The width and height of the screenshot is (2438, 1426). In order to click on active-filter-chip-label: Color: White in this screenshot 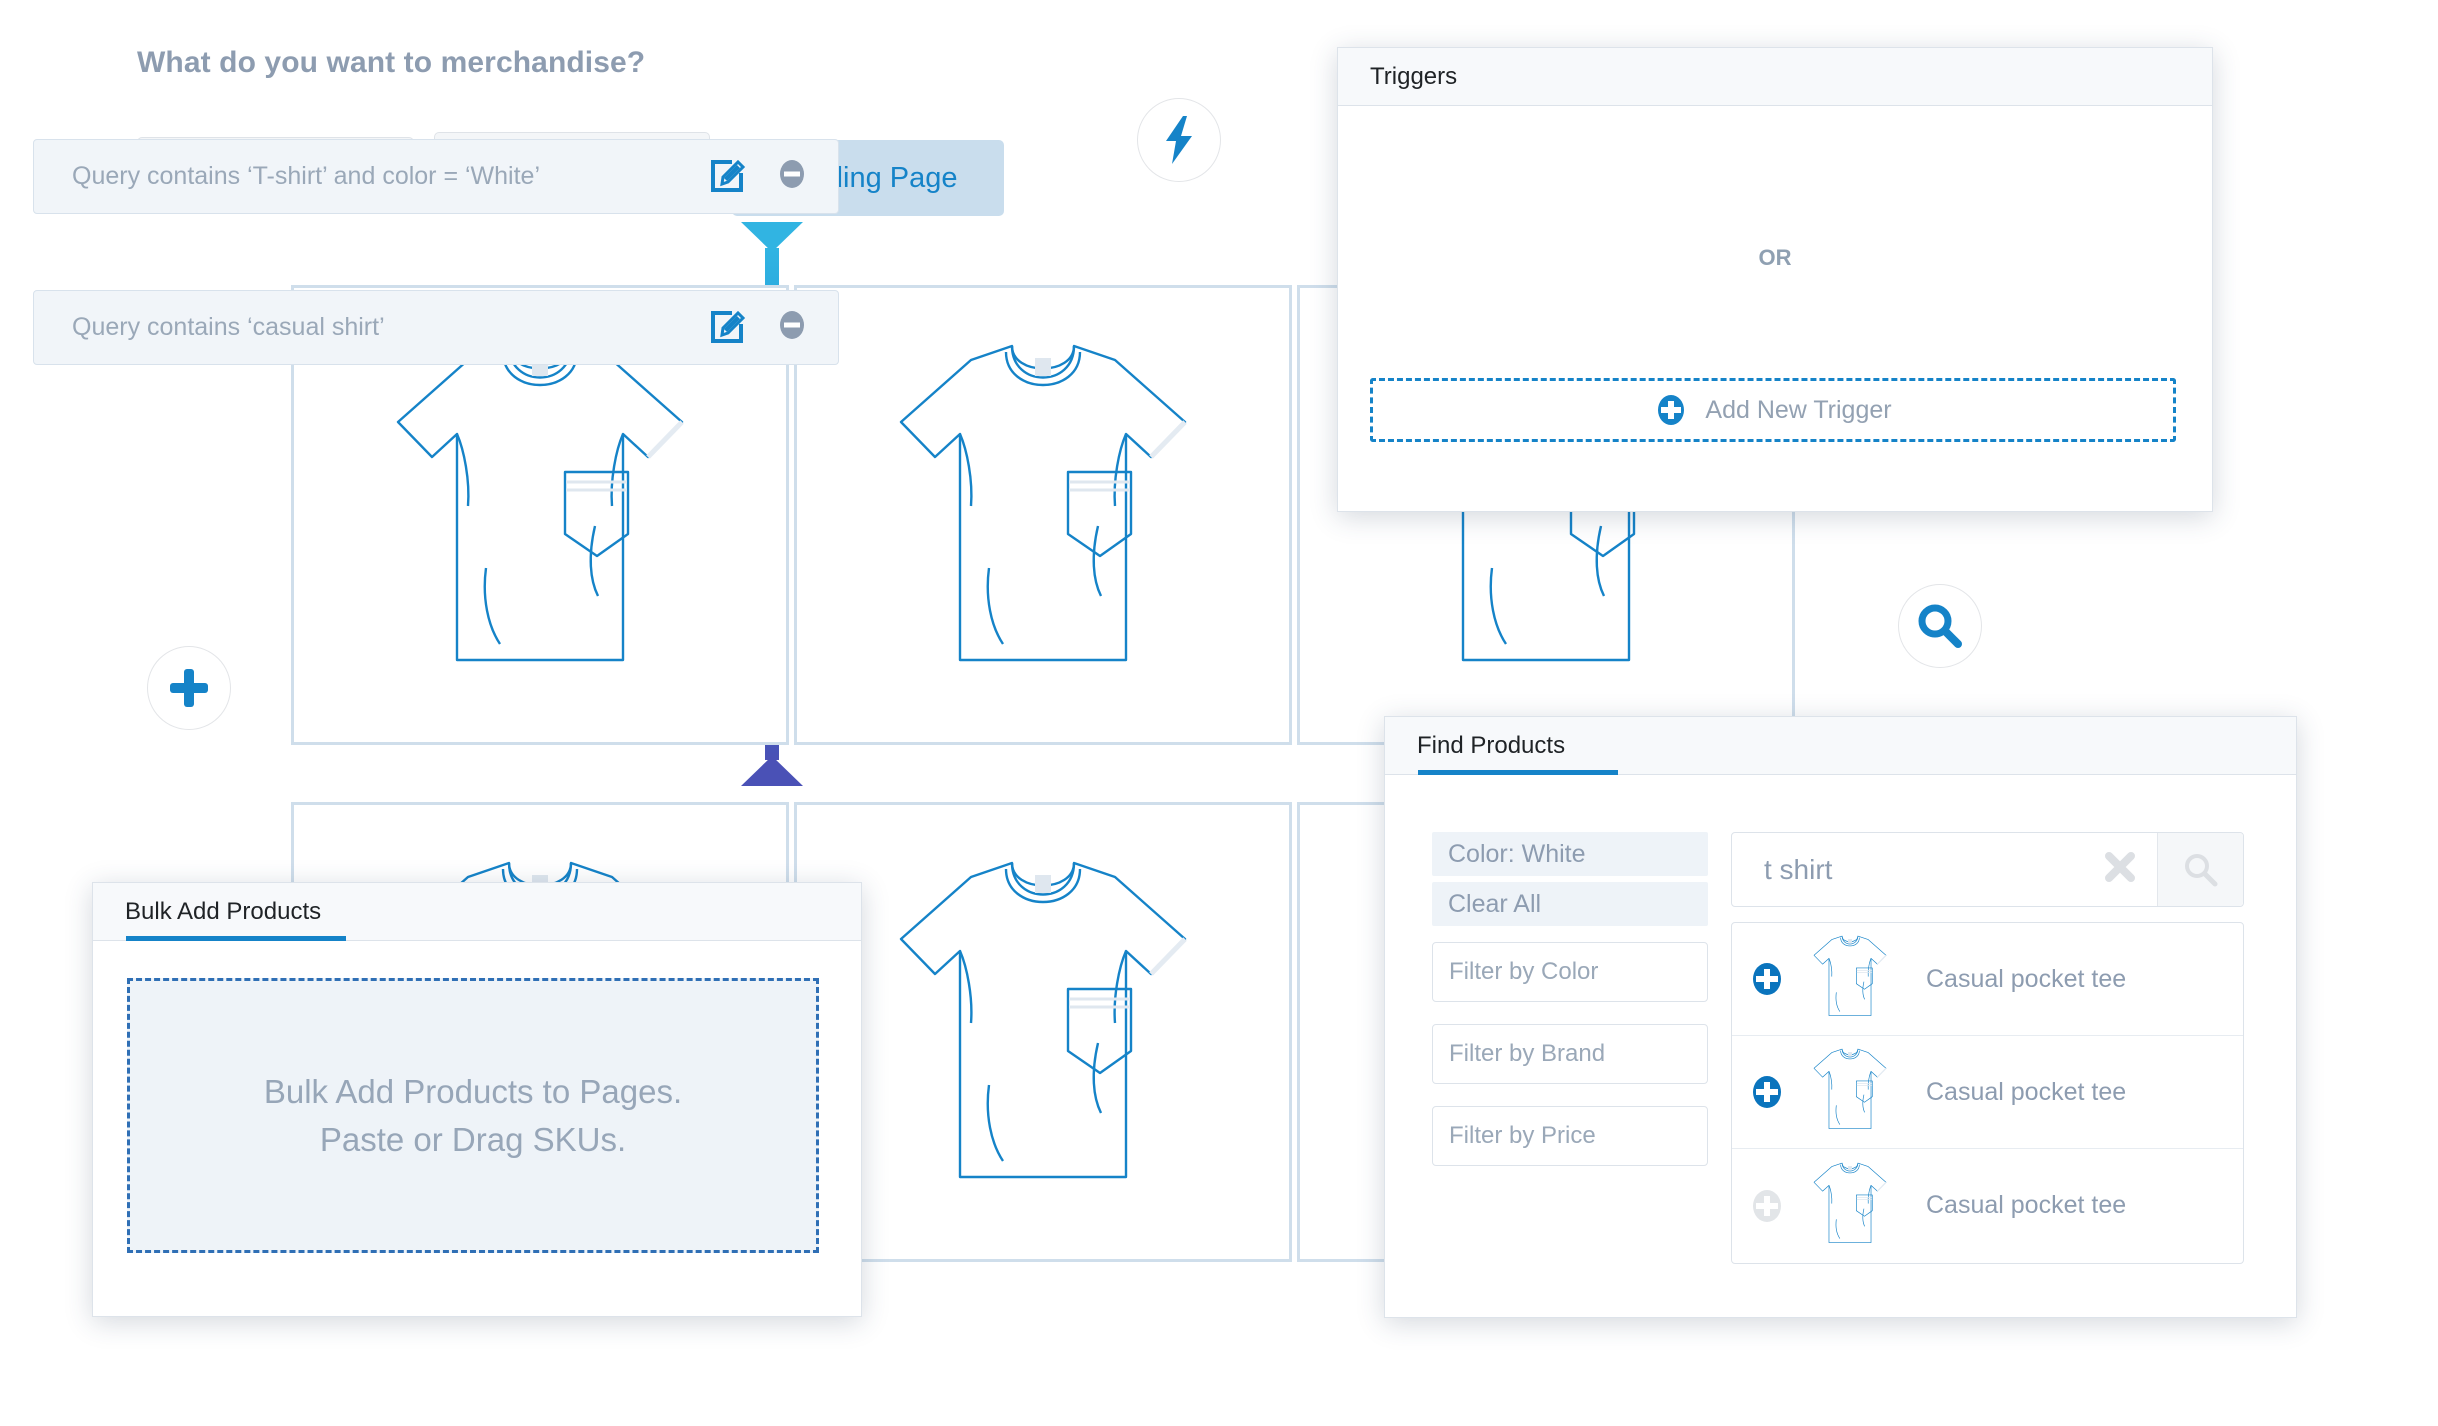, I will do `click(1517, 853)`.